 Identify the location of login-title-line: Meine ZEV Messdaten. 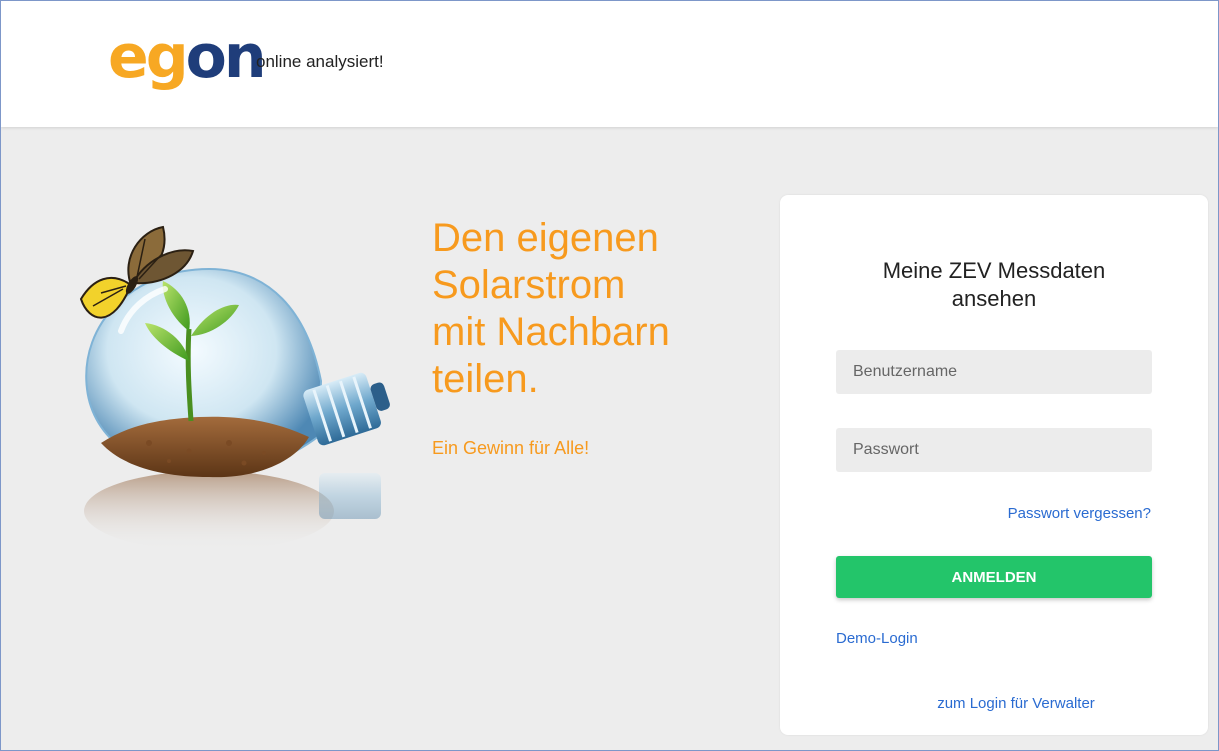
(994, 270).